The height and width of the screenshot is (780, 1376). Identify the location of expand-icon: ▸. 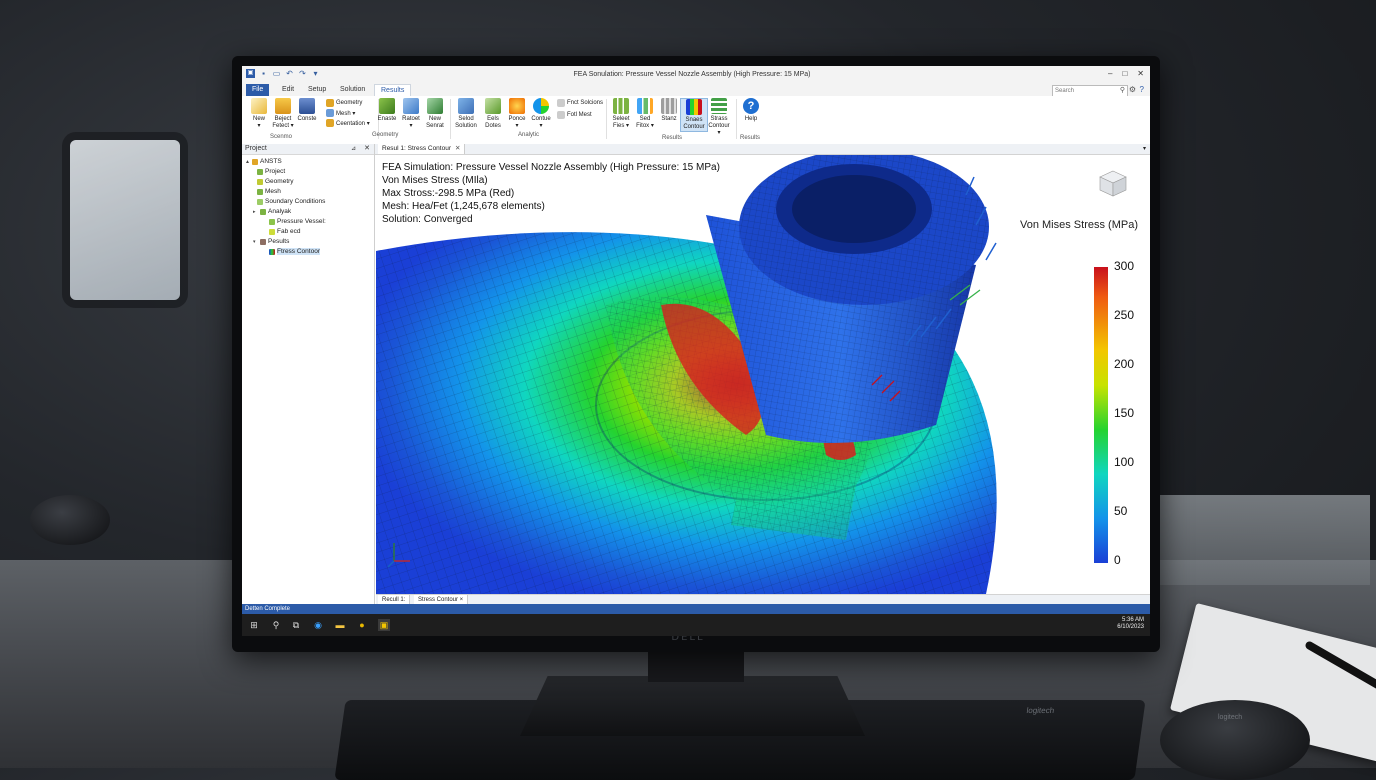
(255, 212).